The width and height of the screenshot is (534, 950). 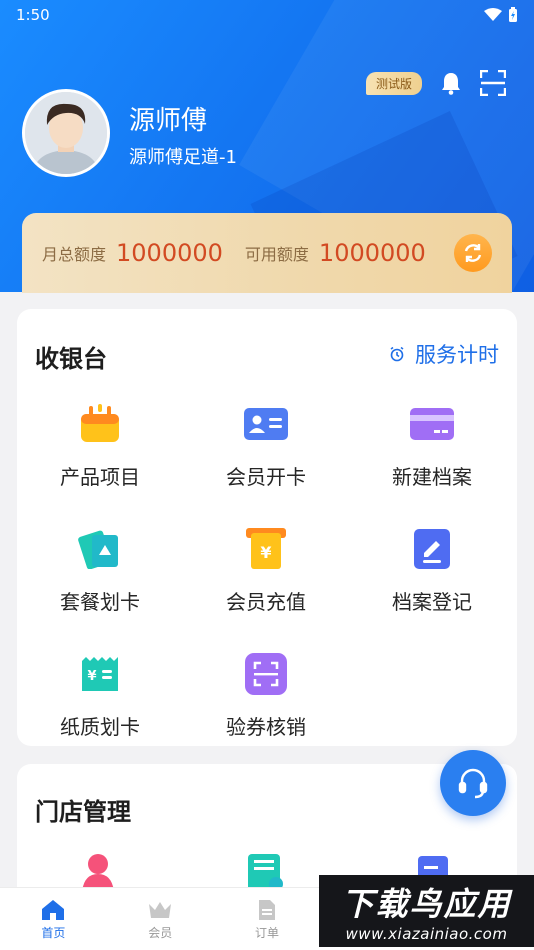 I want to click on wifi-icon, so click(x=493, y=14).